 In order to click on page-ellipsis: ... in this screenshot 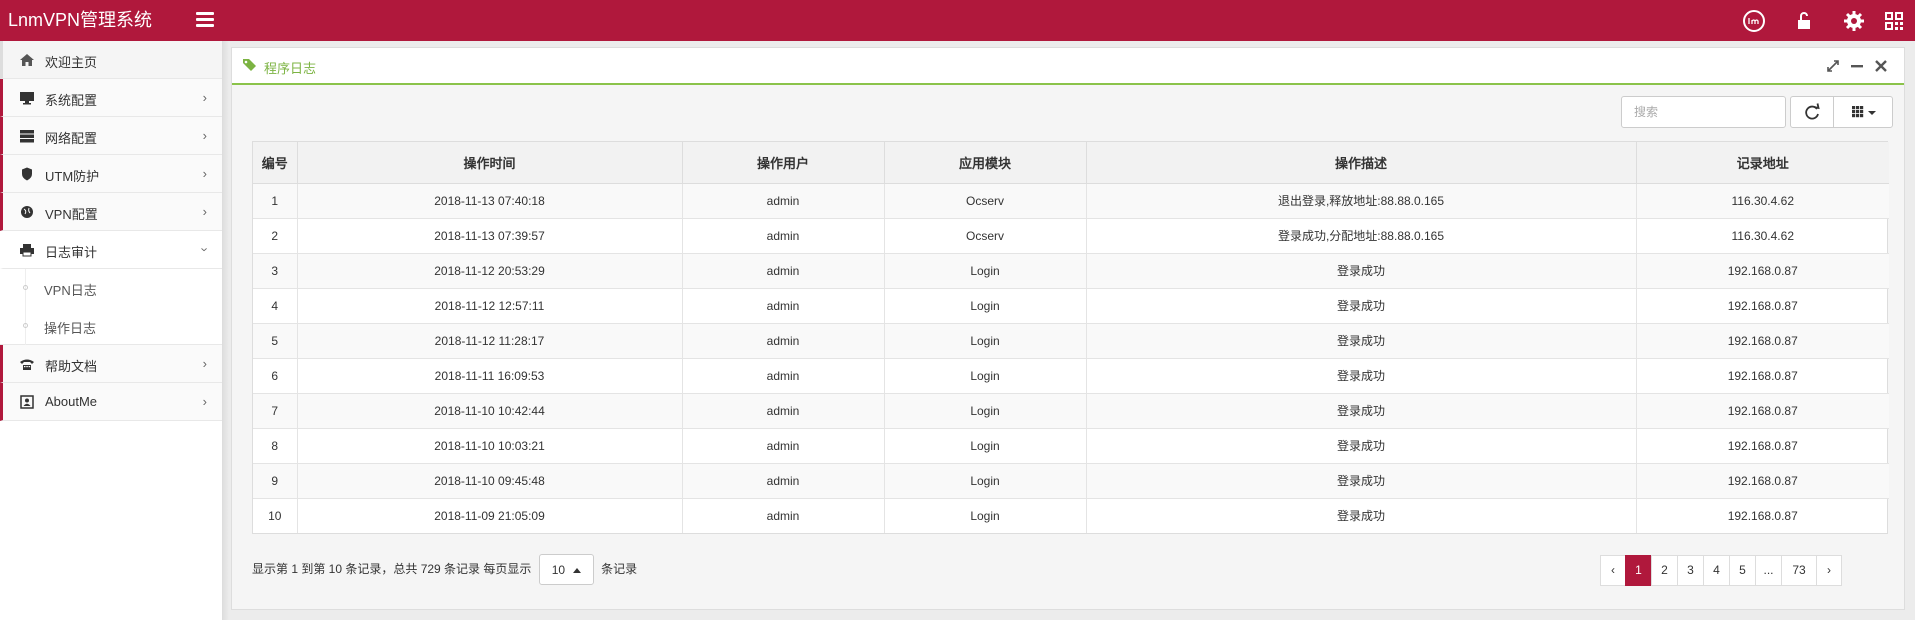, I will do `click(1768, 570)`.